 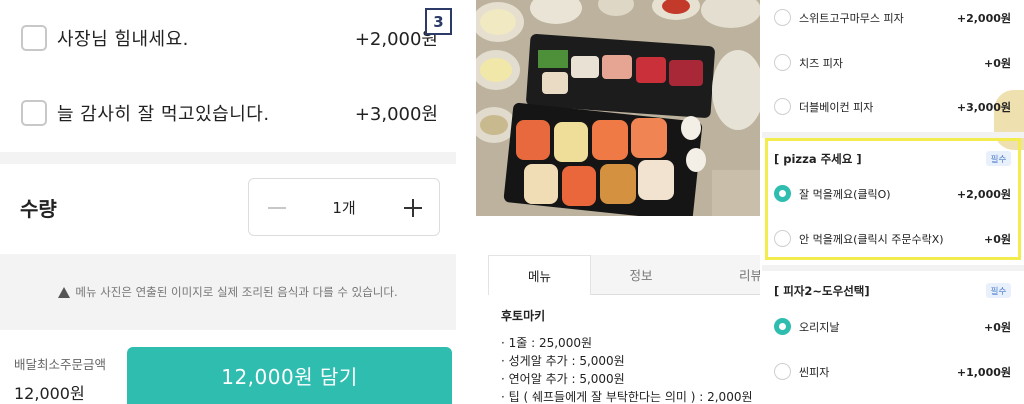 What do you see at coordinates (38, 209) in the screenshot?
I see `quantity-label: 수량` at bounding box center [38, 209].